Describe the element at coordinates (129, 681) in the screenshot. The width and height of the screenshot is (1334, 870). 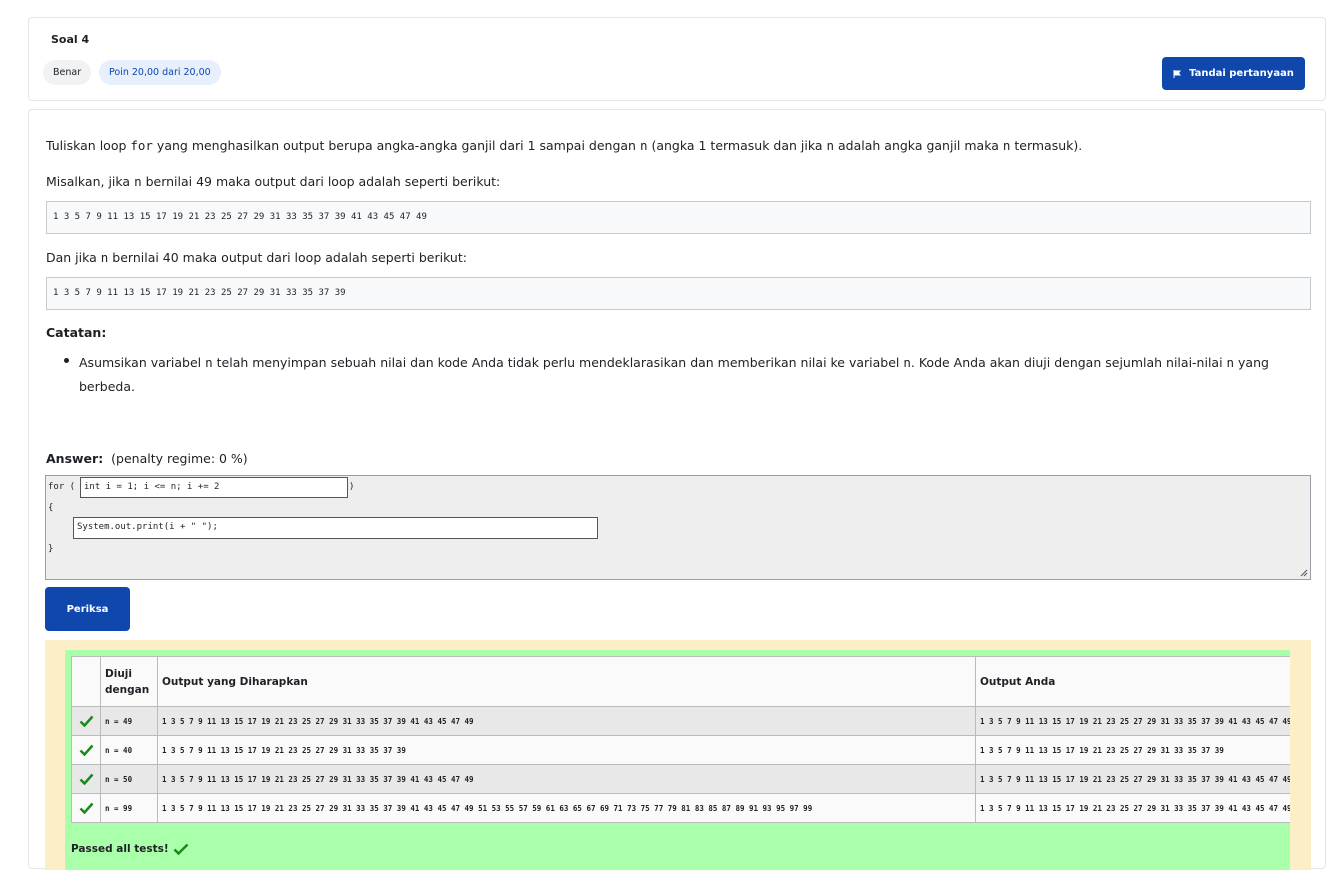
I see `header-tested-with: Diuji dengan` at that location.